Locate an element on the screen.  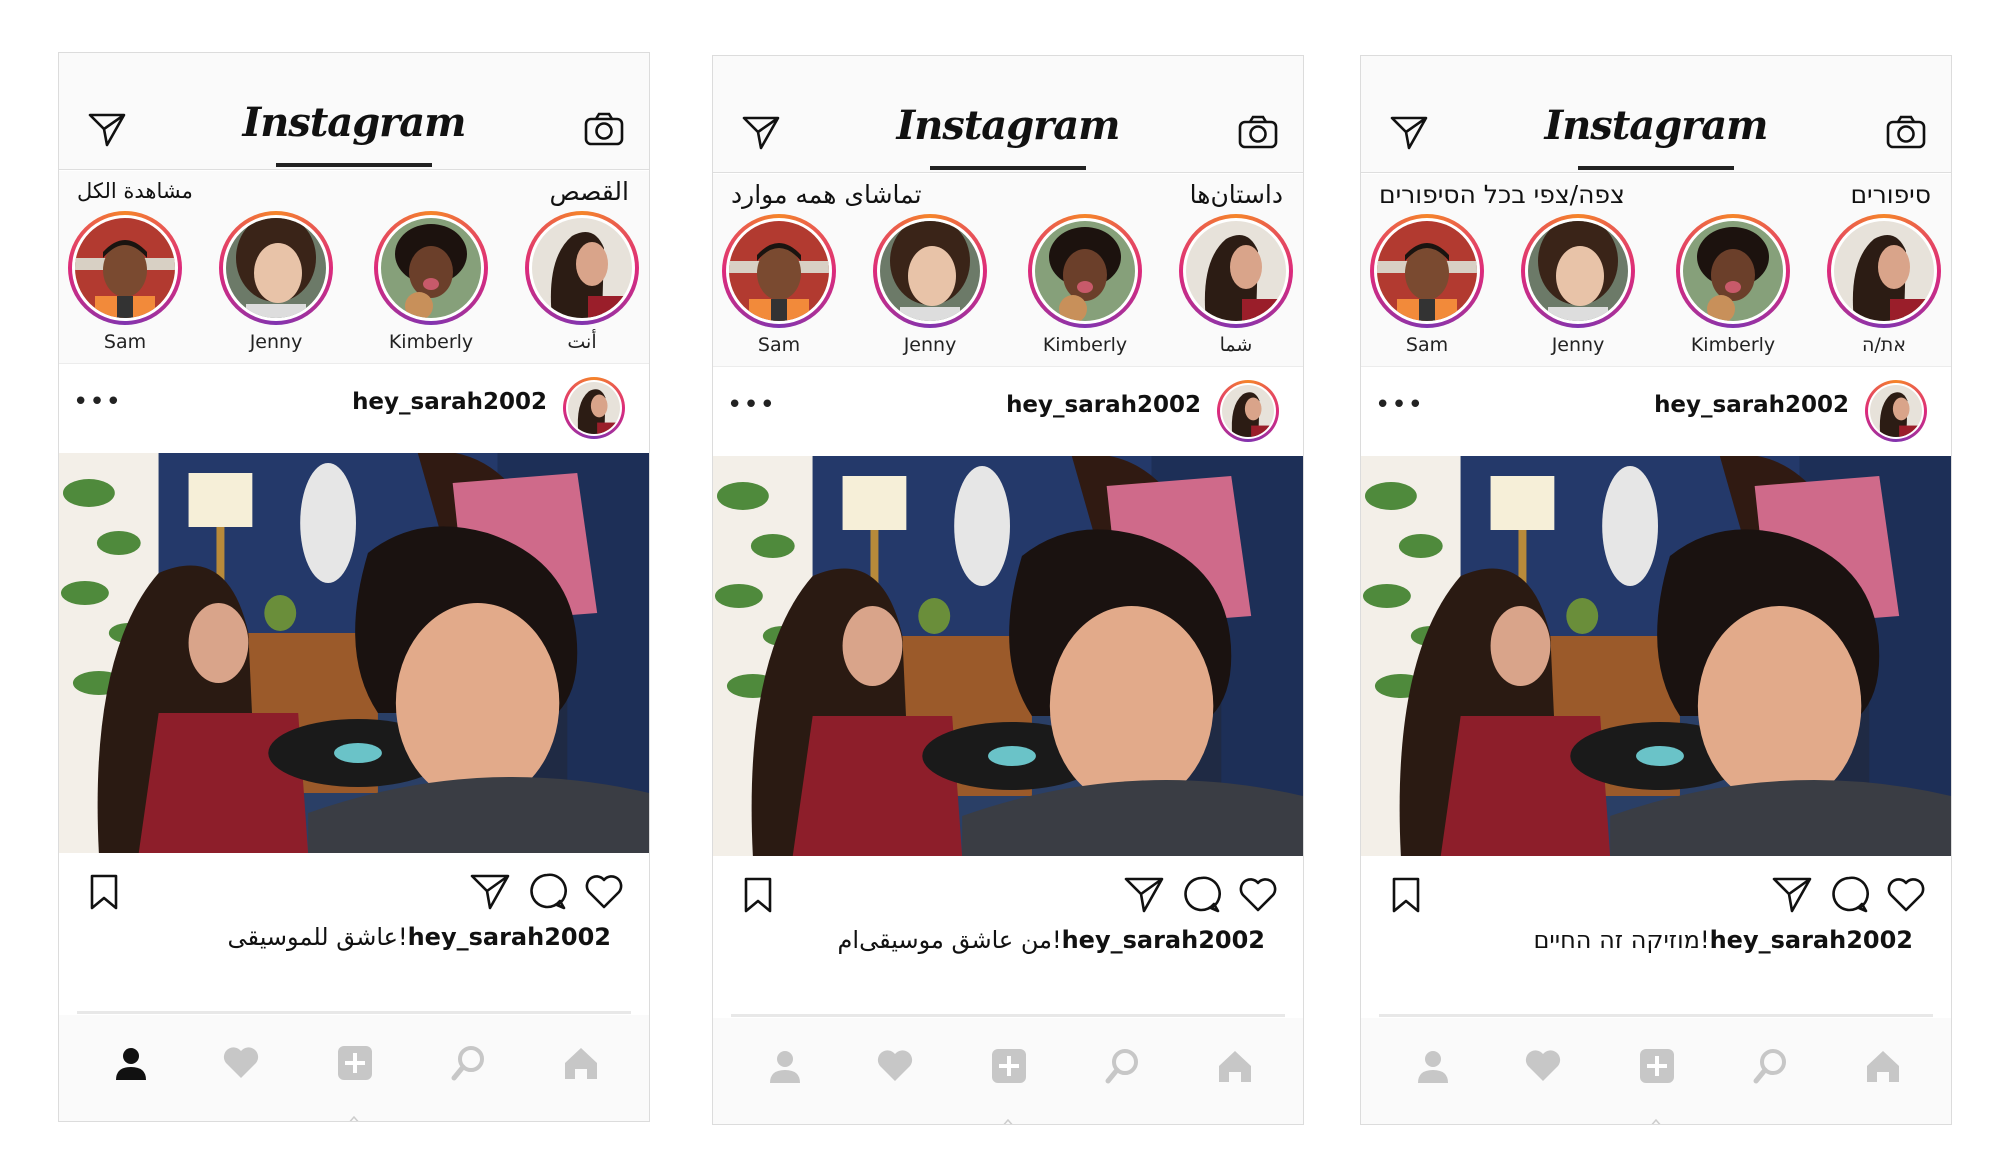
stories-header: סיפורים צפה/צפי בכל הסיפורים is located at coordinates (1656, 194).